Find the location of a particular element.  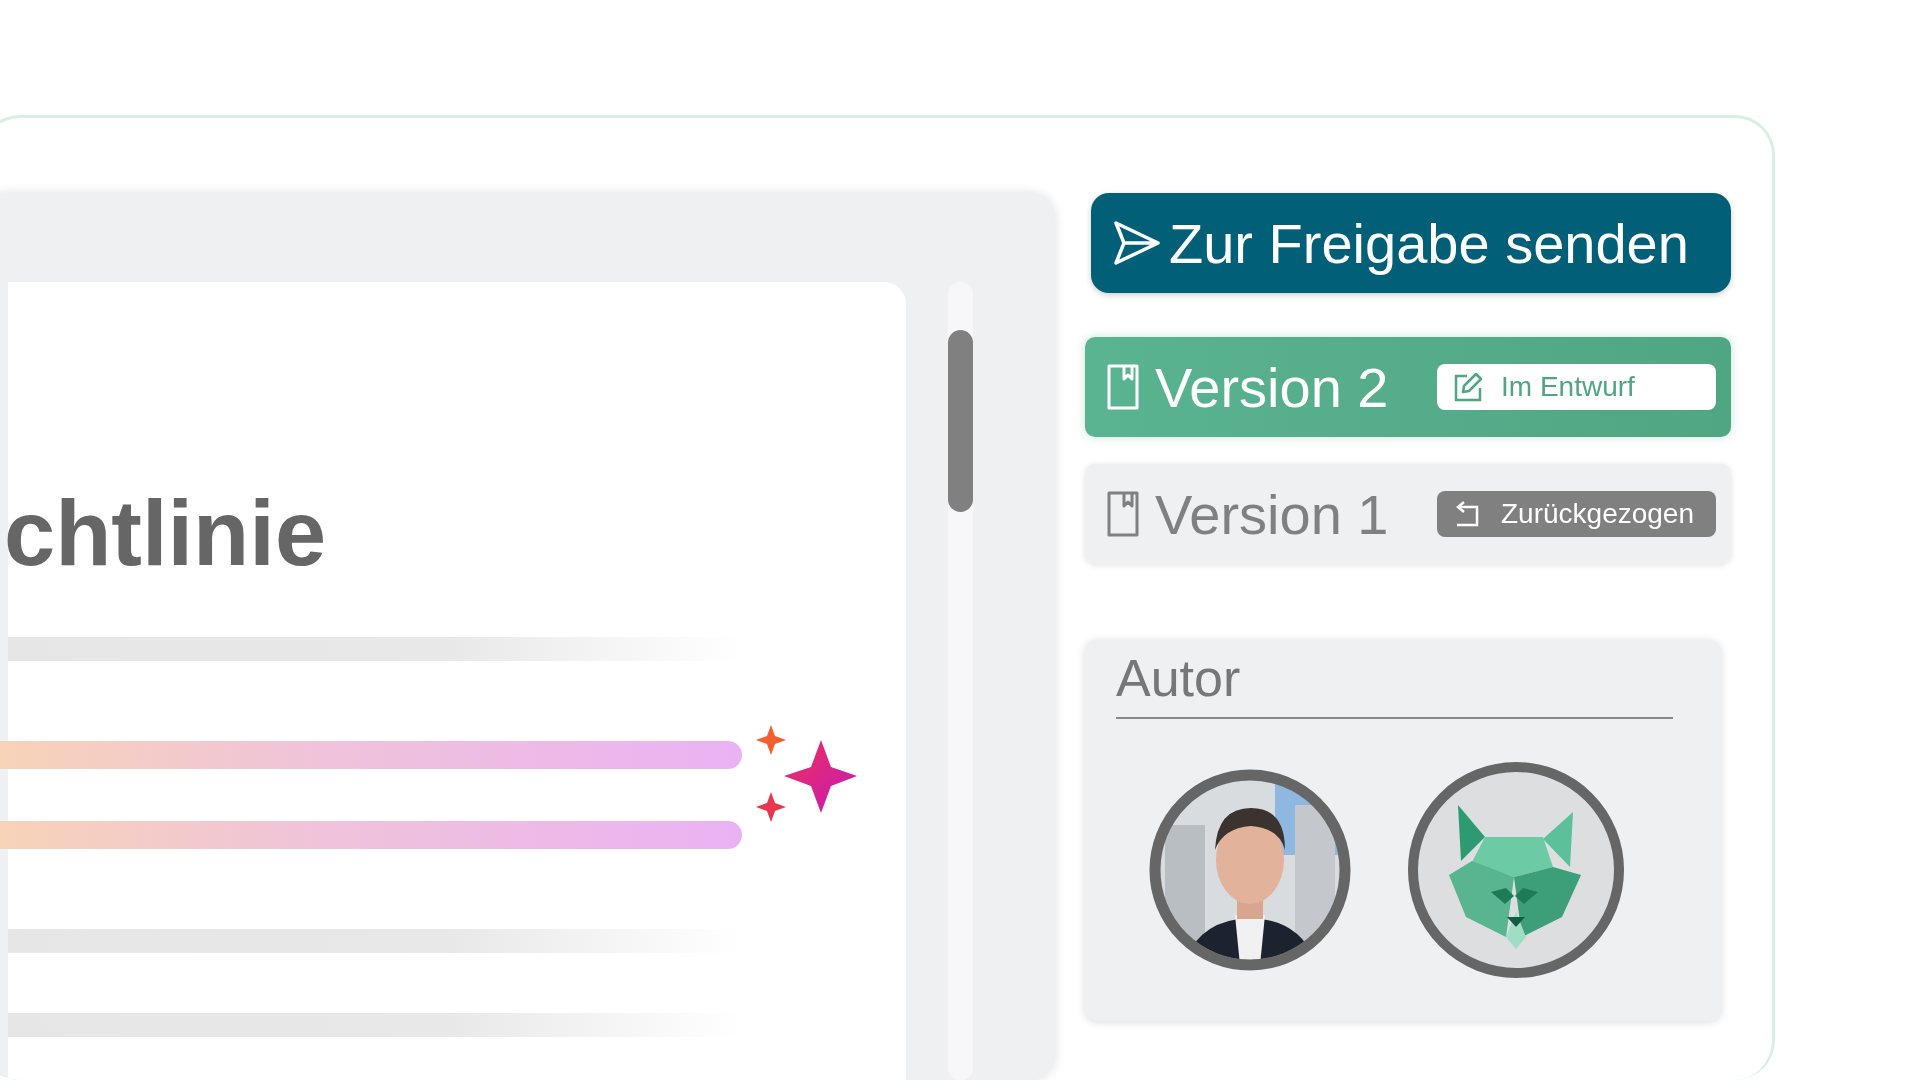

status-label: Im Entwurf is located at coordinates (1568, 387).